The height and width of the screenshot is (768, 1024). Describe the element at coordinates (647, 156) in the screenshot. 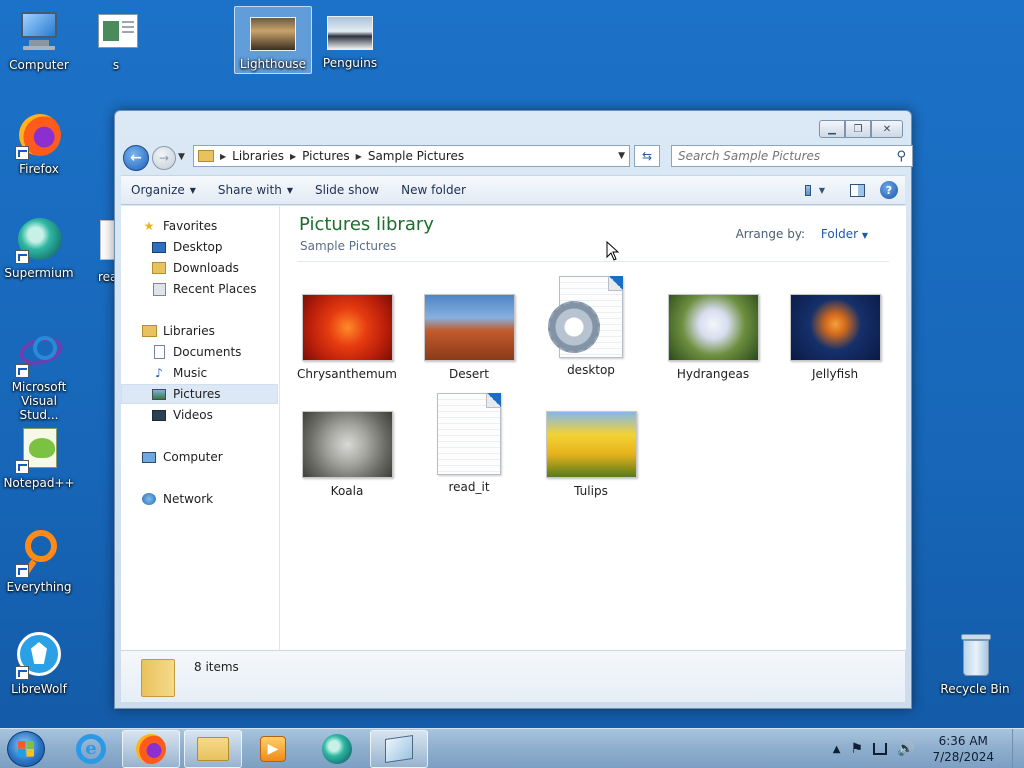

I see `refresh-button: ⇆` at that location.